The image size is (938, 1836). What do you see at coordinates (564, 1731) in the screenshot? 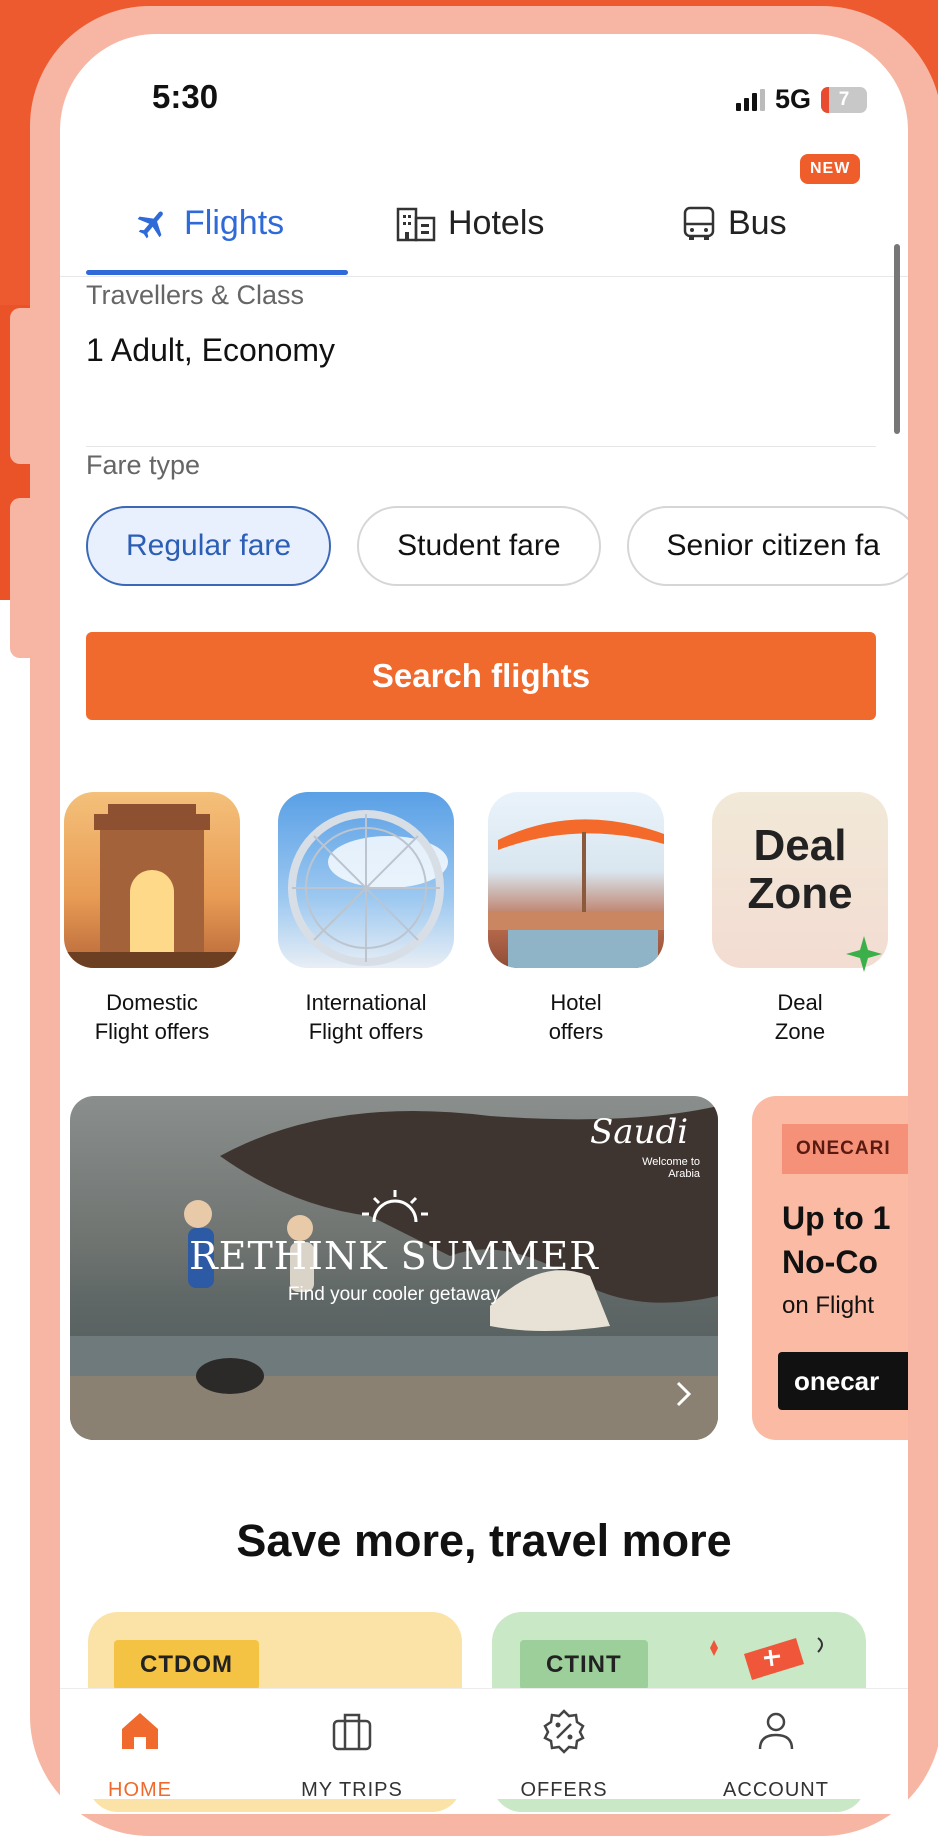
I see `offer-badge-icon` at bounding box center [564, 1731].